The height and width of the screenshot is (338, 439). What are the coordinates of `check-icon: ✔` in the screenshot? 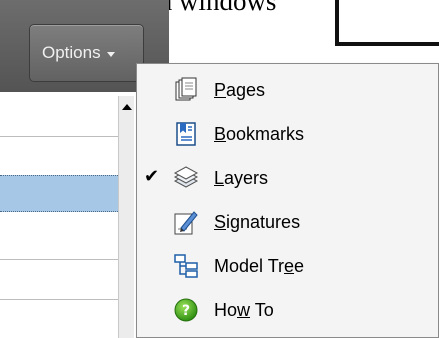 It's located at (152, 176).